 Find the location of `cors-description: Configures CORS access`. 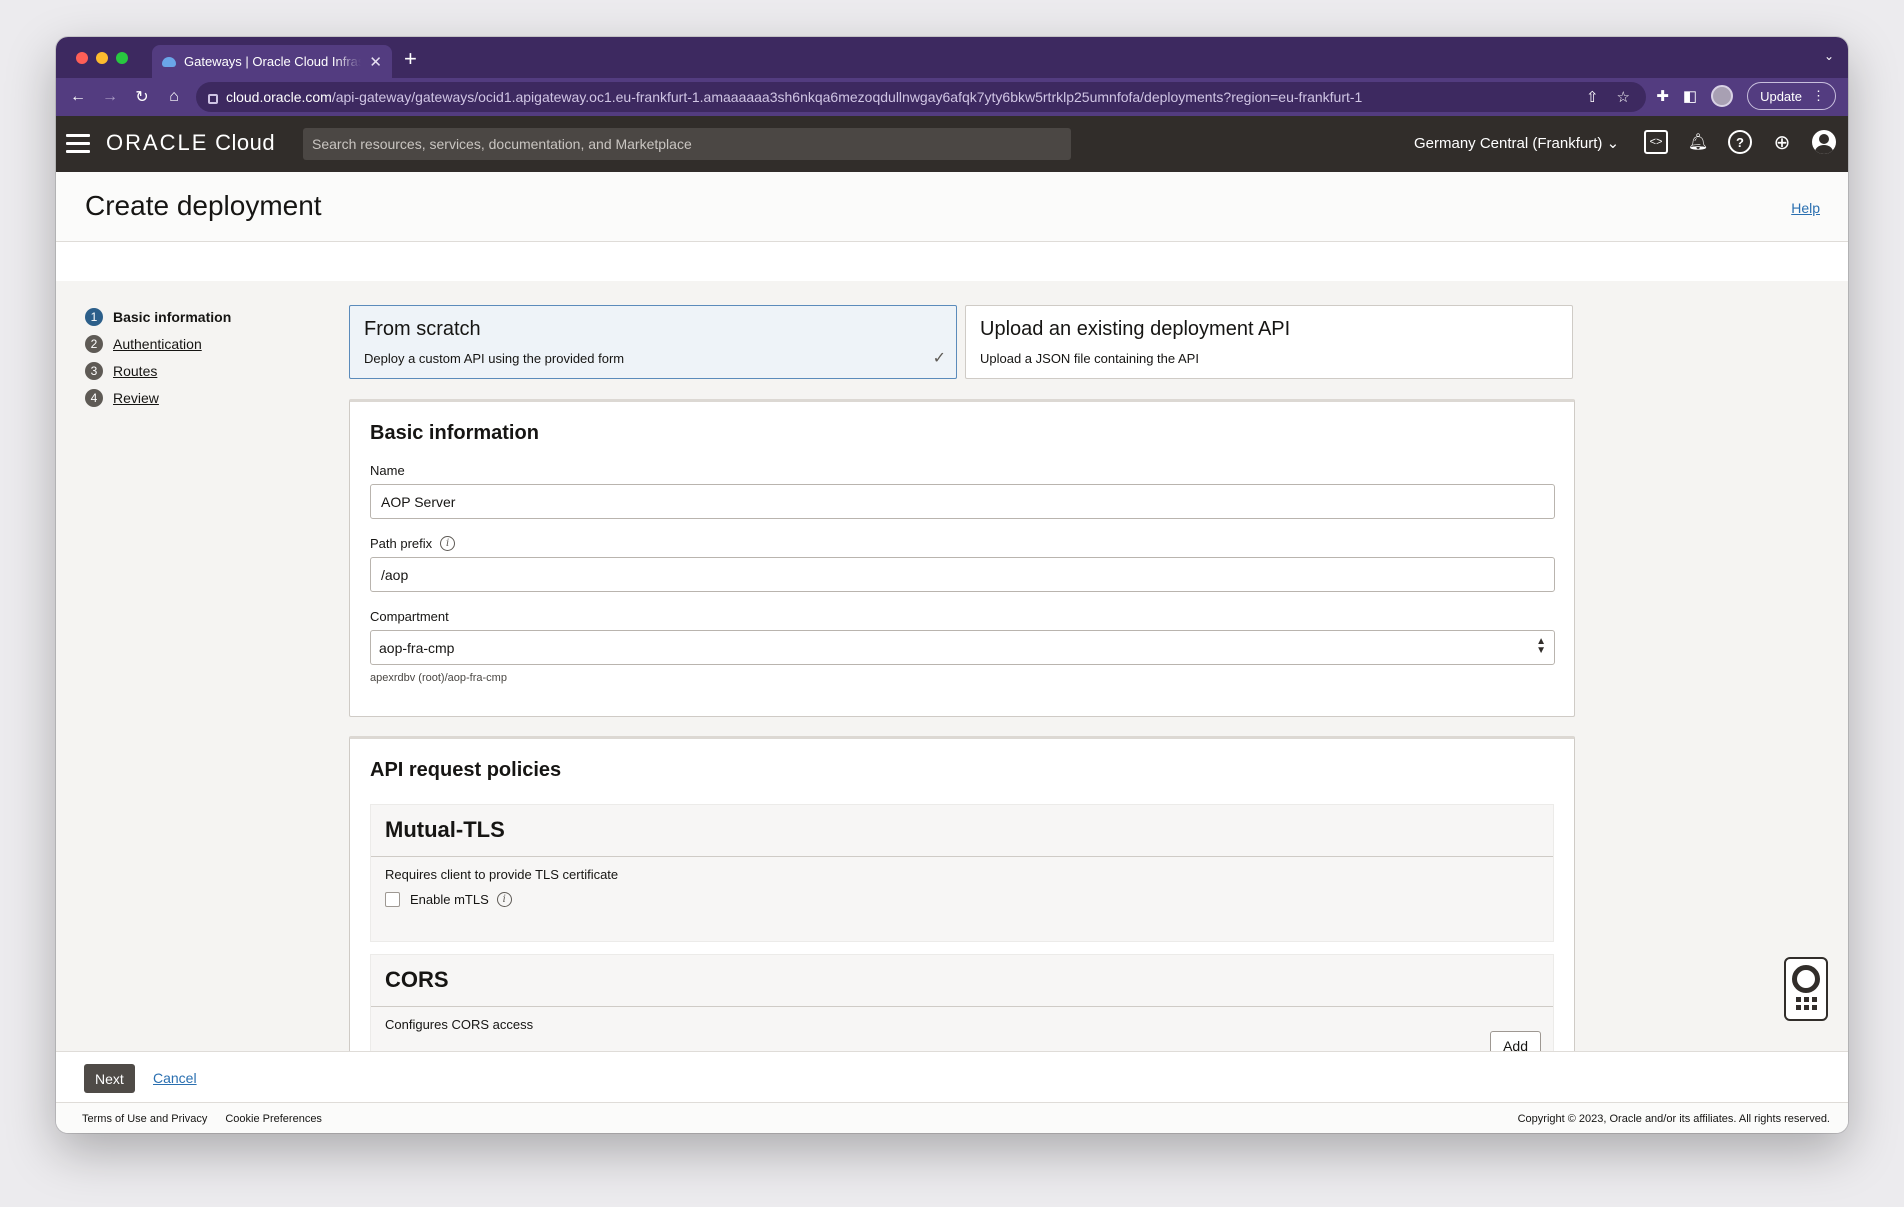

cors-description: Configures CORS access is located at coordinates (459, 1024).